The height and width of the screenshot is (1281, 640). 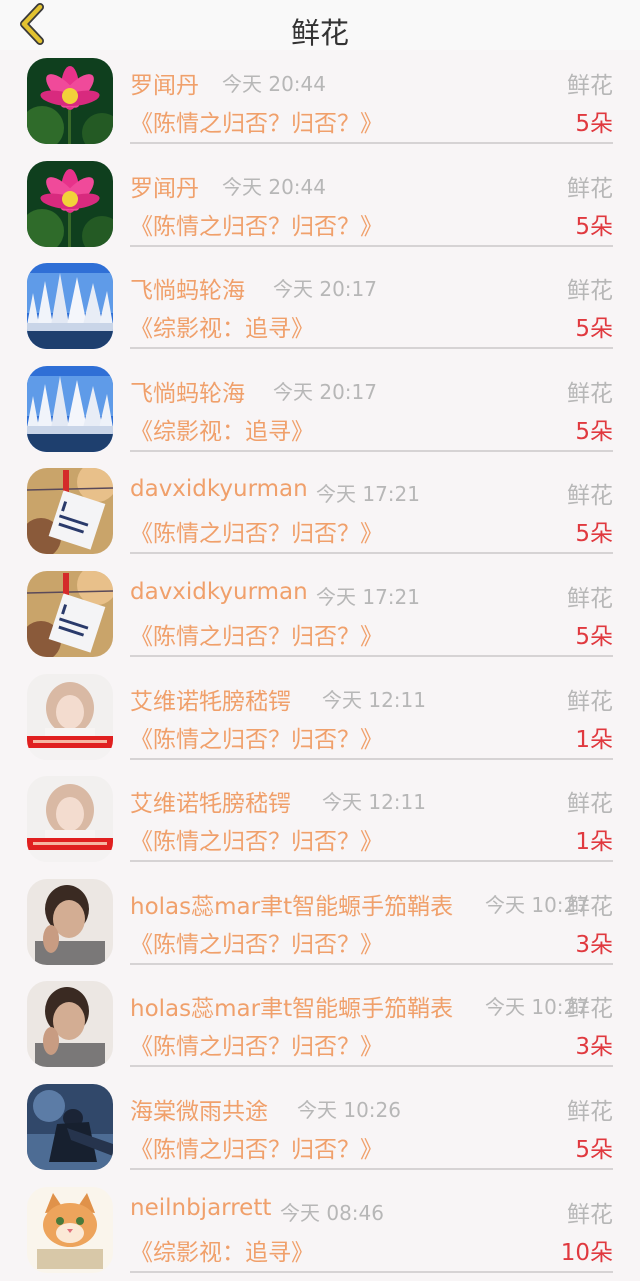 I want to click on timestamp: 今天 10:26, so click(x=349, y=1109).